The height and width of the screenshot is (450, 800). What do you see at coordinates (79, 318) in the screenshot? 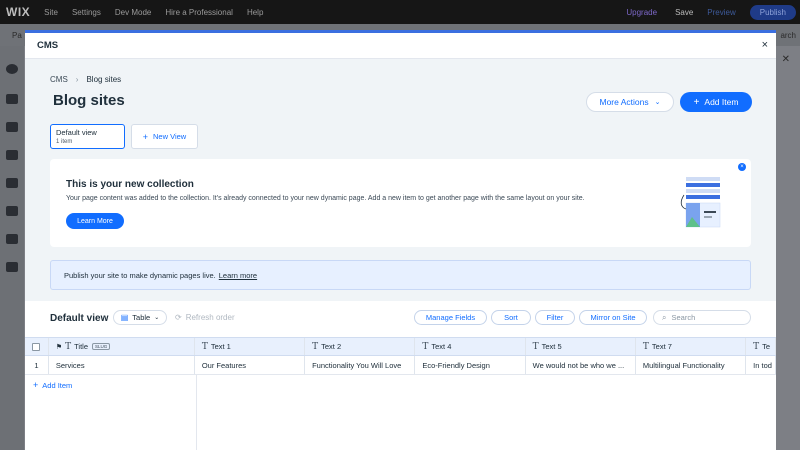
I see `table-view-title: Default view` at bounding box center [79, 318].